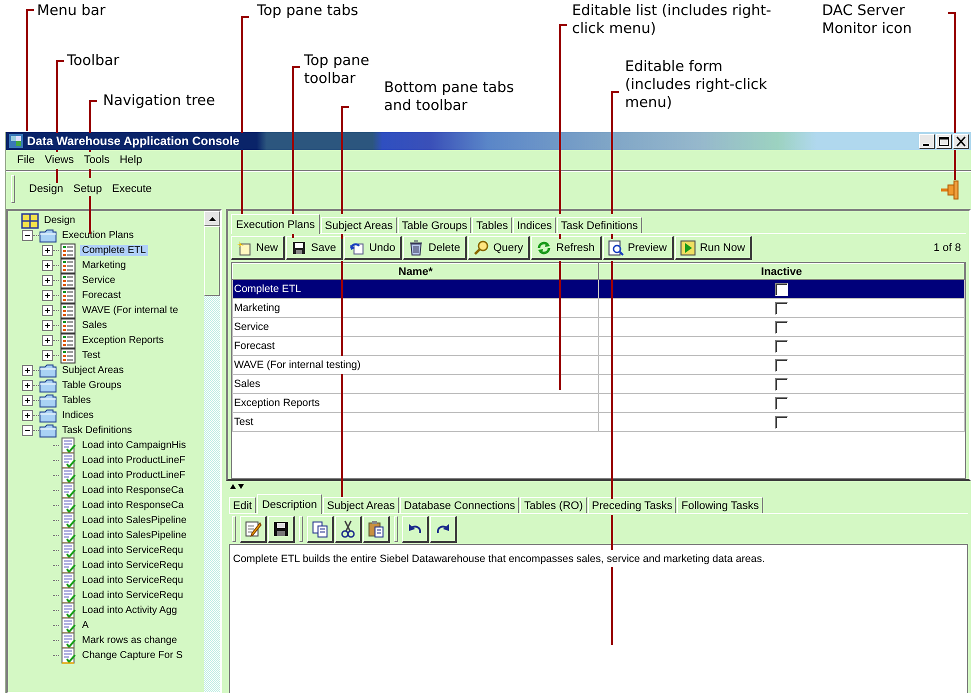 This screenshot has height=693, width=975. Describe the element at coordinates (132, 189) in the screenshot. I see `toolbar-item: Execute` at that location.